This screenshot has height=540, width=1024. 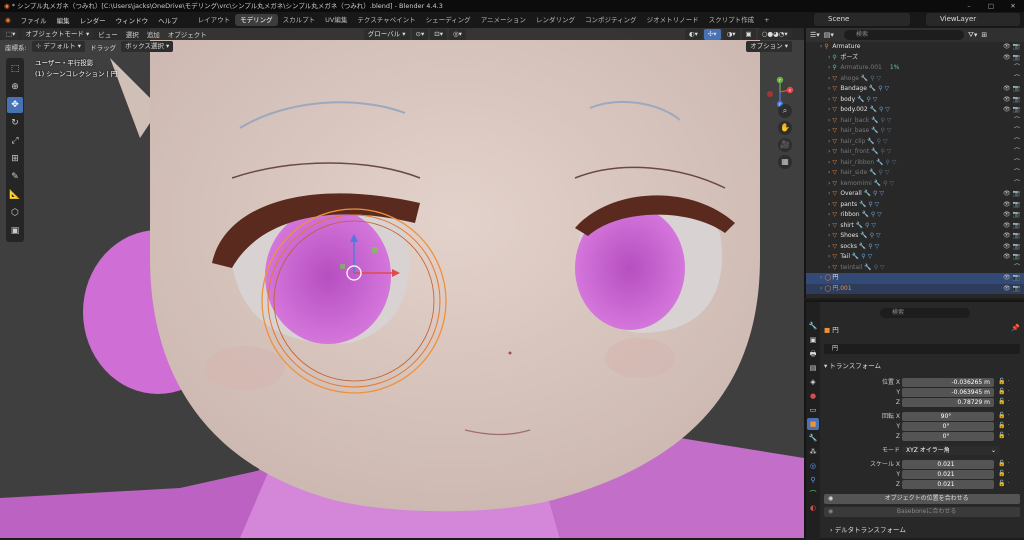 I want to click on tab-compositing: コンポジティング, so click(x=611, y=20).